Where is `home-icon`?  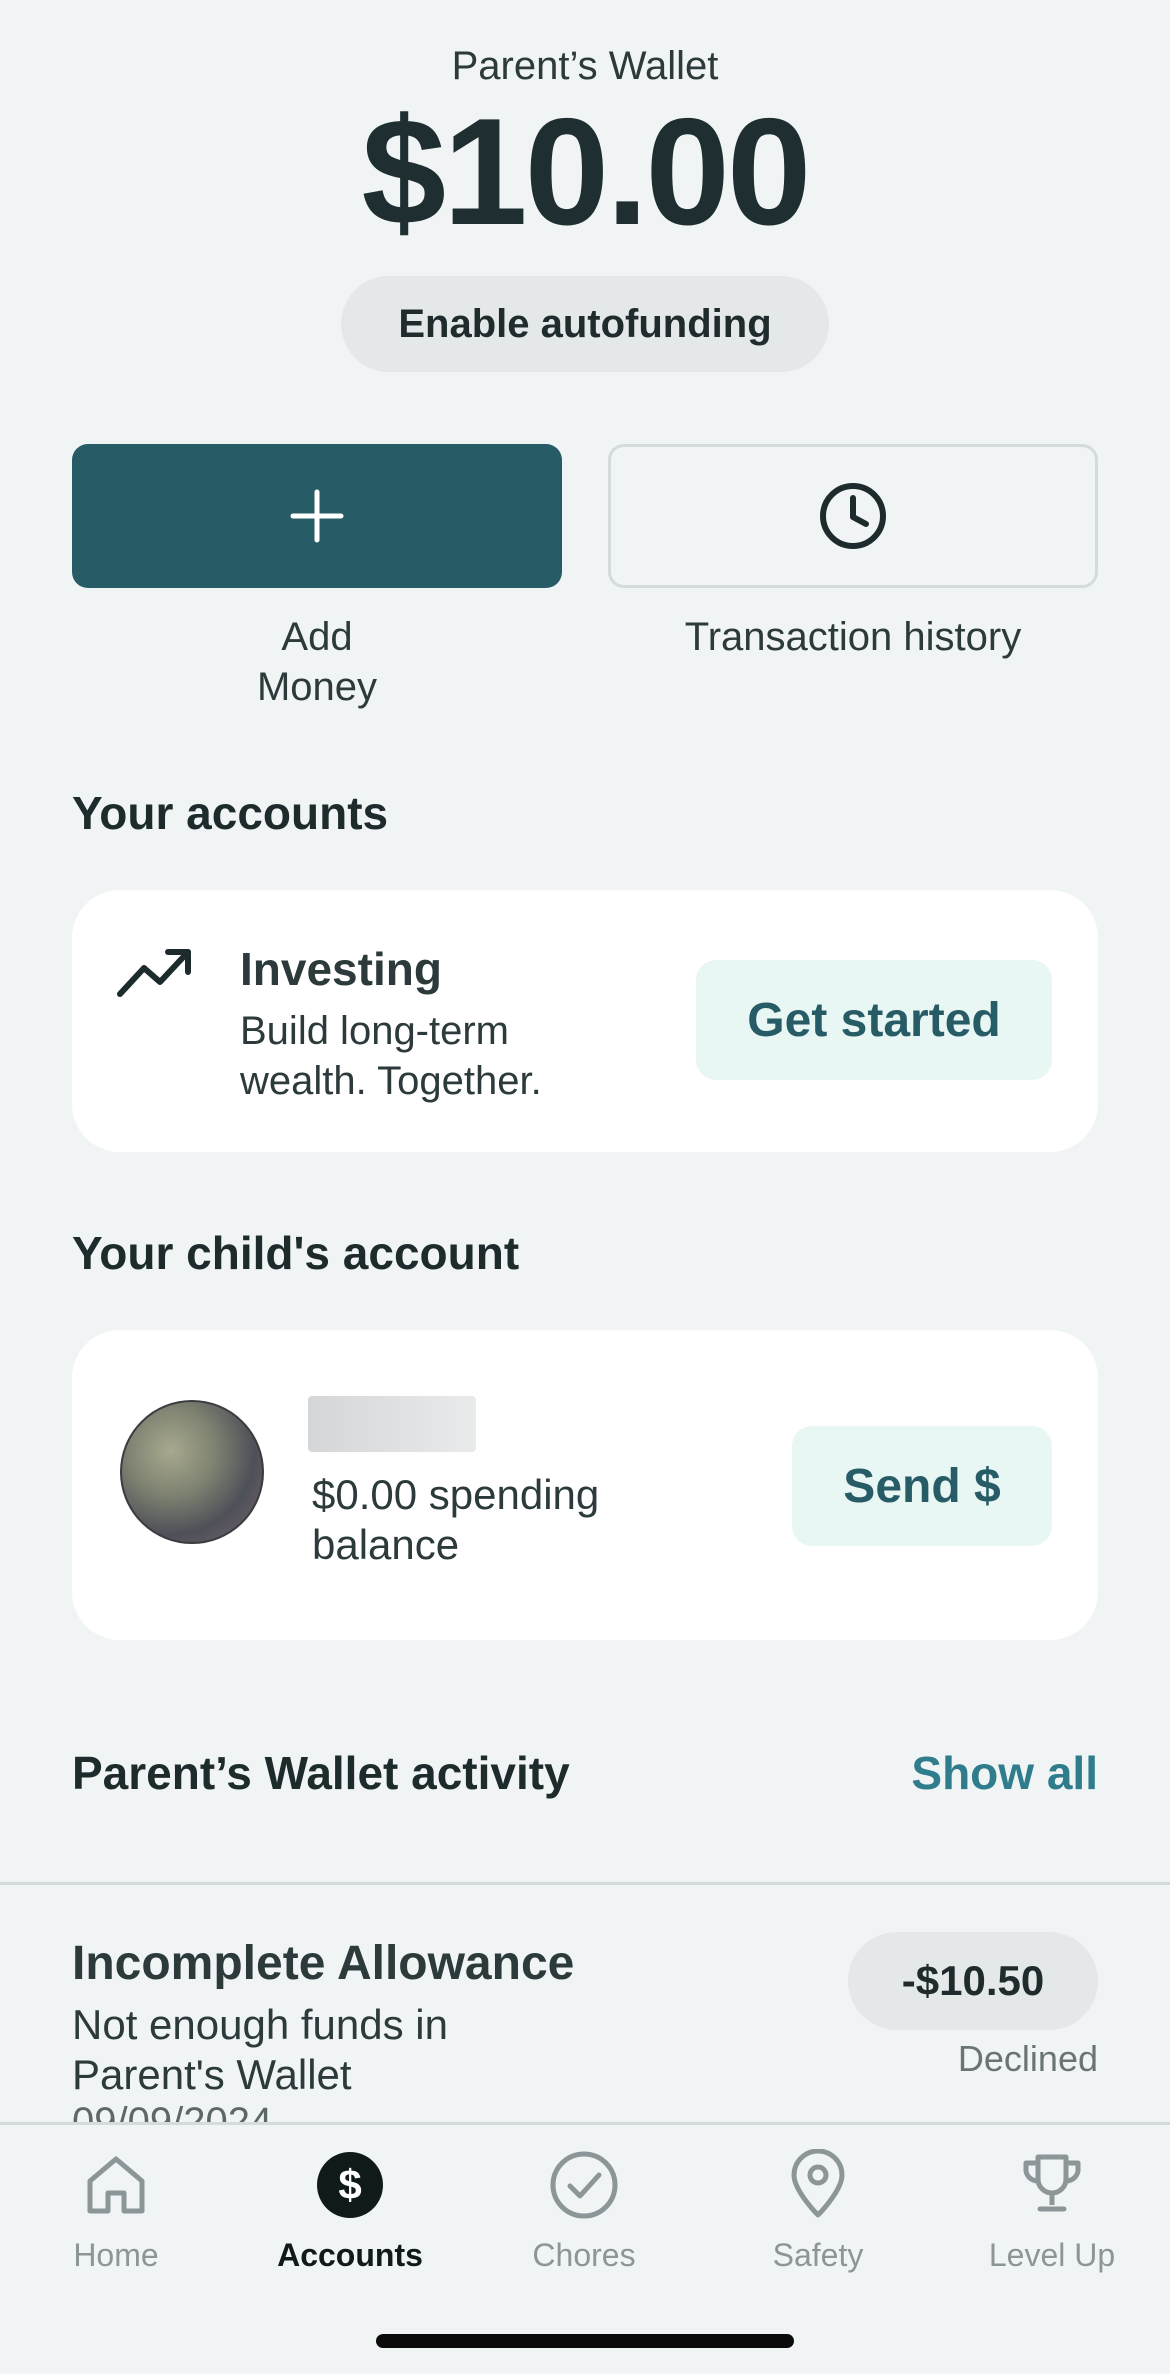
home-icon is located at coordinates (116, 2185).